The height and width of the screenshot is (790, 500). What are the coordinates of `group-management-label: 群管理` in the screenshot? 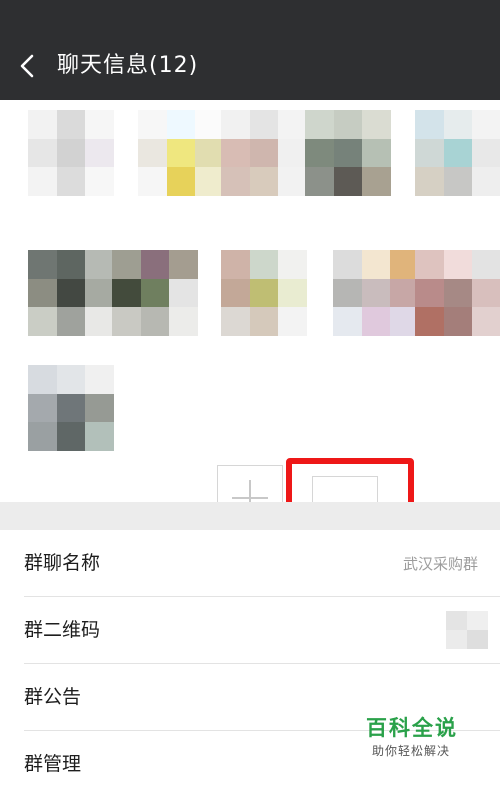 It's located at (53, 764).